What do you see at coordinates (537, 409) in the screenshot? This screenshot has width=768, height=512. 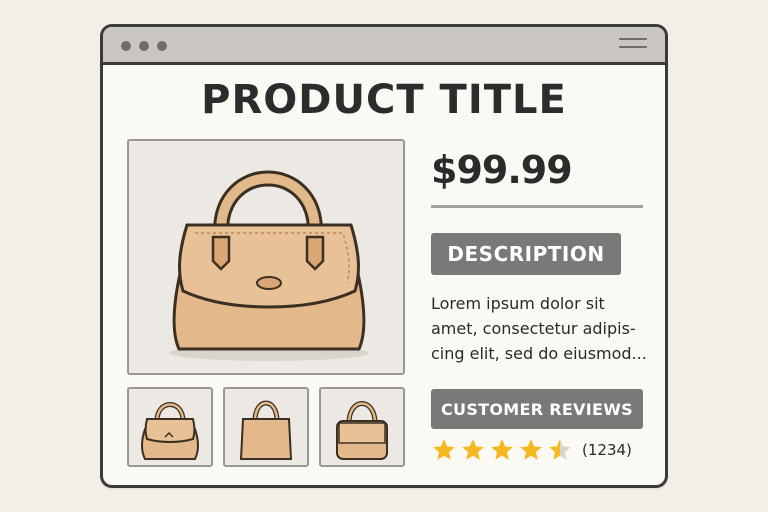 I see `customer-reviews-tab: CUSTOMER REVIEWS` at bounding box center [537, 409].